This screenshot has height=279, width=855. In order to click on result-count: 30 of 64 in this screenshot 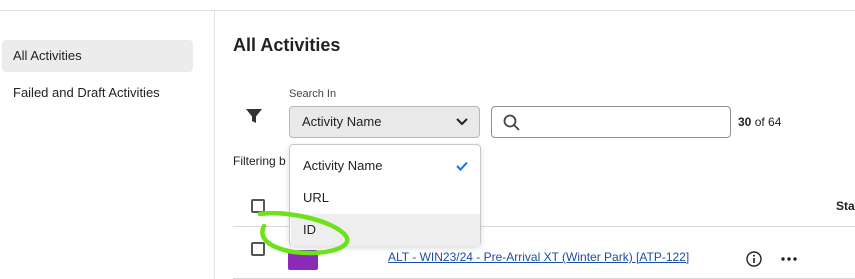, I will do `click(759, 122)`.